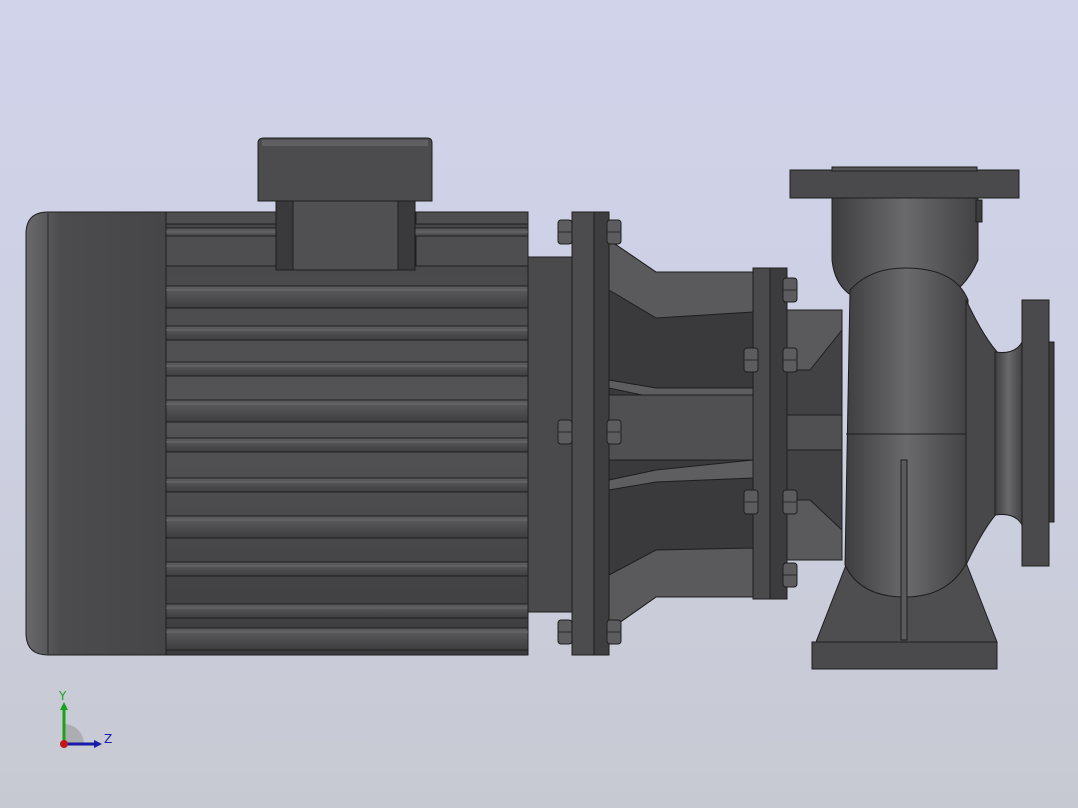 This screenshot has height=808, width=1078. What do you see at coordinates (64, 744) in the screenshot?
I see `x-axis-icon` at bounding box center [64, 744].